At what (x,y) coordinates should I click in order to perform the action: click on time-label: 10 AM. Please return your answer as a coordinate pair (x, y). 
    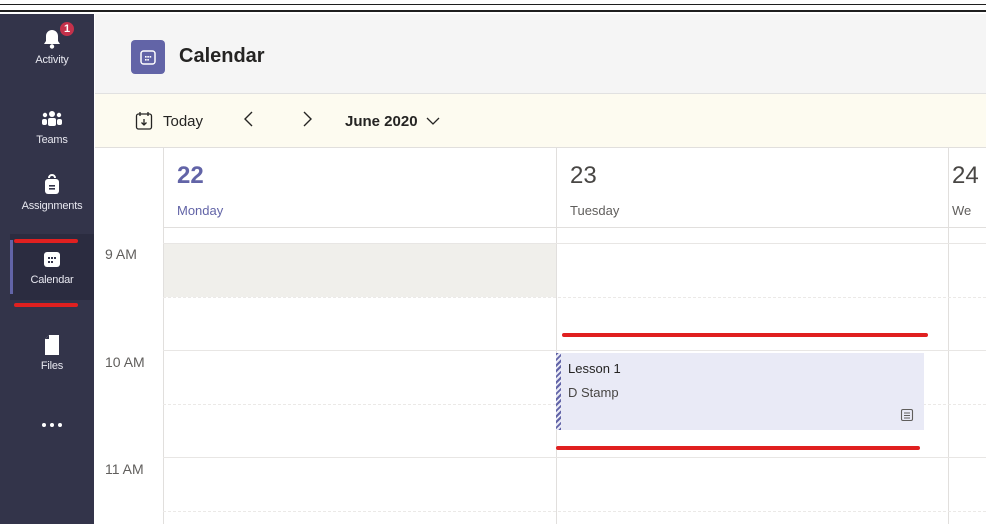
    Looking at the image, I should click on (125, 362).